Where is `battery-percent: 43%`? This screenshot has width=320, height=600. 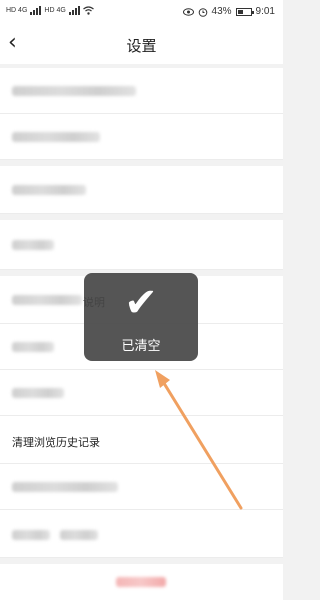 battery-percent: 43% is located at coordinates (221, 11).